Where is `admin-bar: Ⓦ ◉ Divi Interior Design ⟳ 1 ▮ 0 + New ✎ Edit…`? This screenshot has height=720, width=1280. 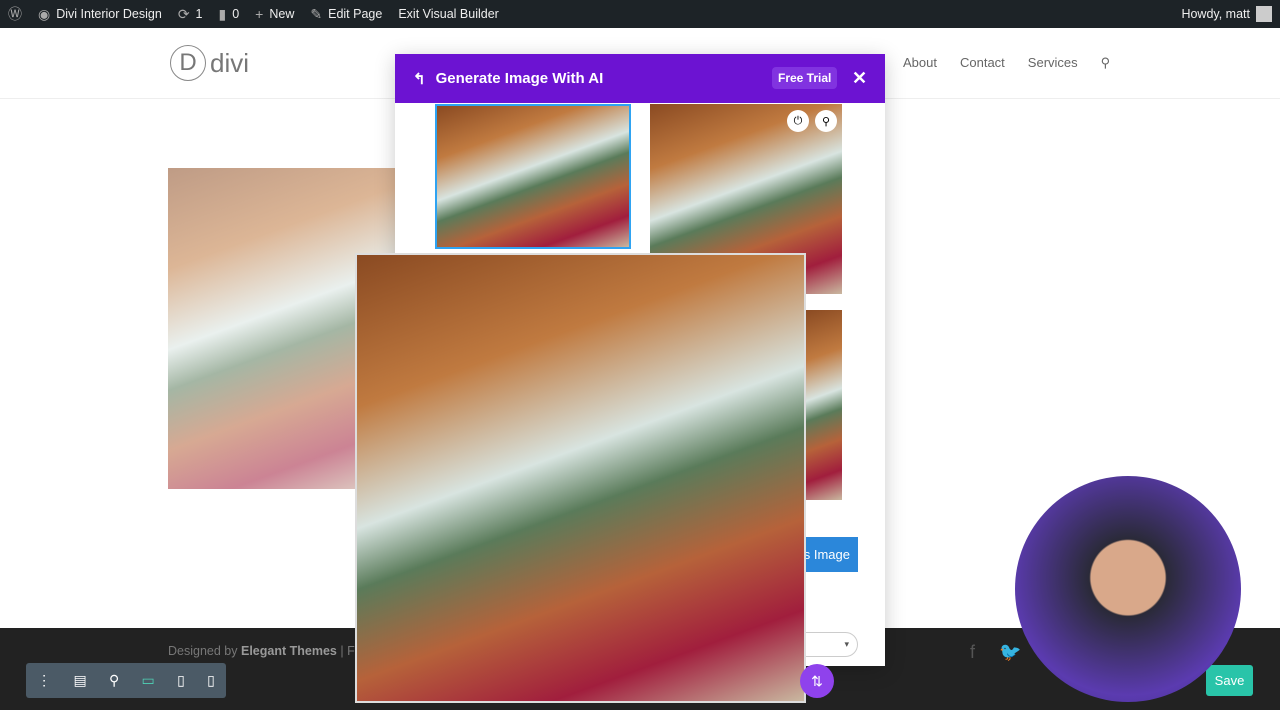
admin-bar: Ⓦ ◉ Divi Interior Design ⟳ 1 ▮ 0 + New ✎ Edit… is located at coordinates (640, 14).